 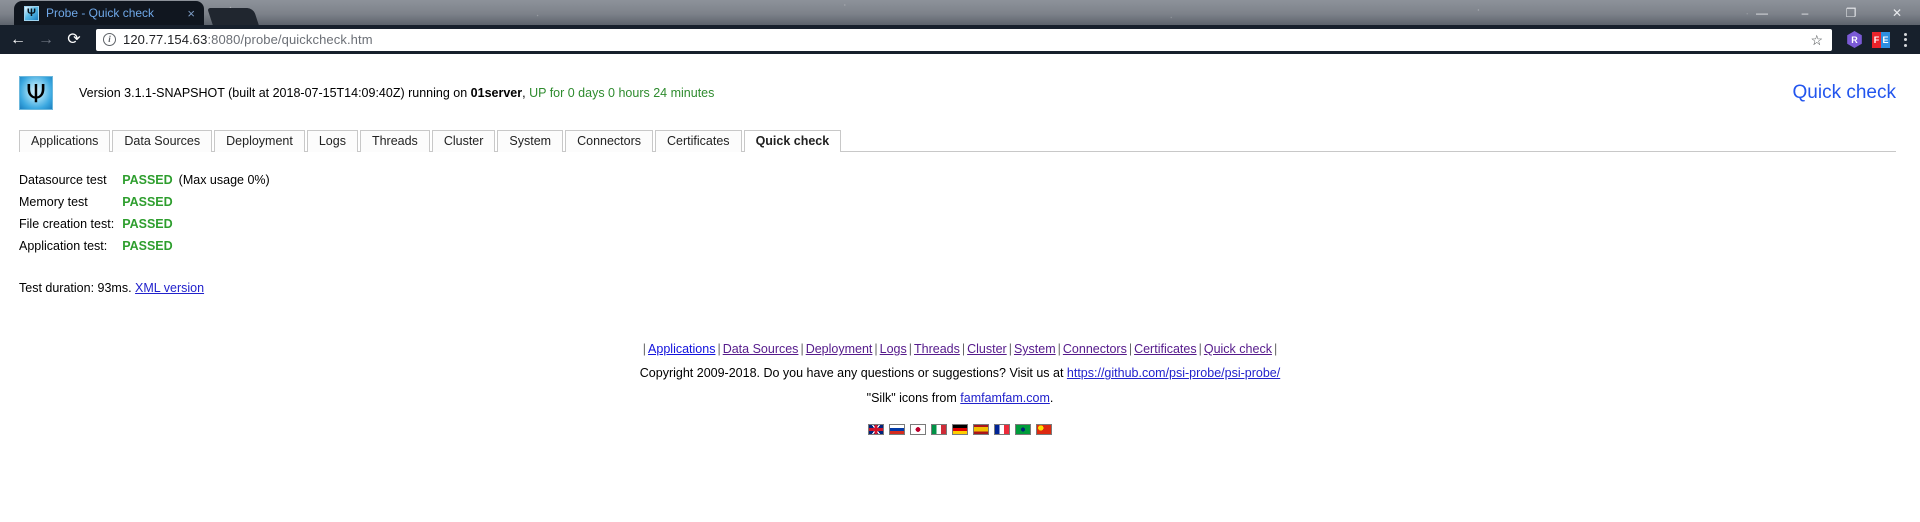 What do you see at coordinates (224, 202) in the screenshot?
I see `result-note-memory` at bounding box center [224, 202].